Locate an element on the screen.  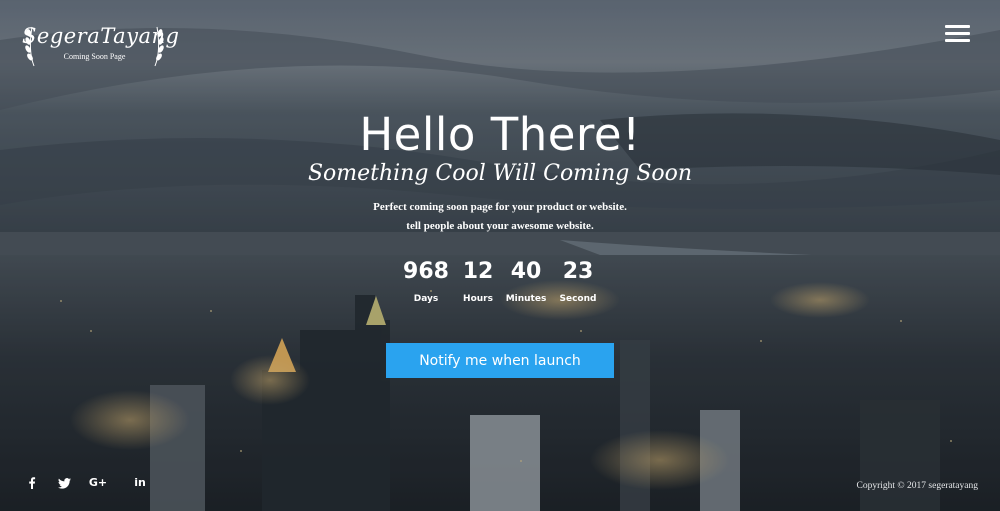
minutes-label: Minutes is located at coordinates (526, 299).